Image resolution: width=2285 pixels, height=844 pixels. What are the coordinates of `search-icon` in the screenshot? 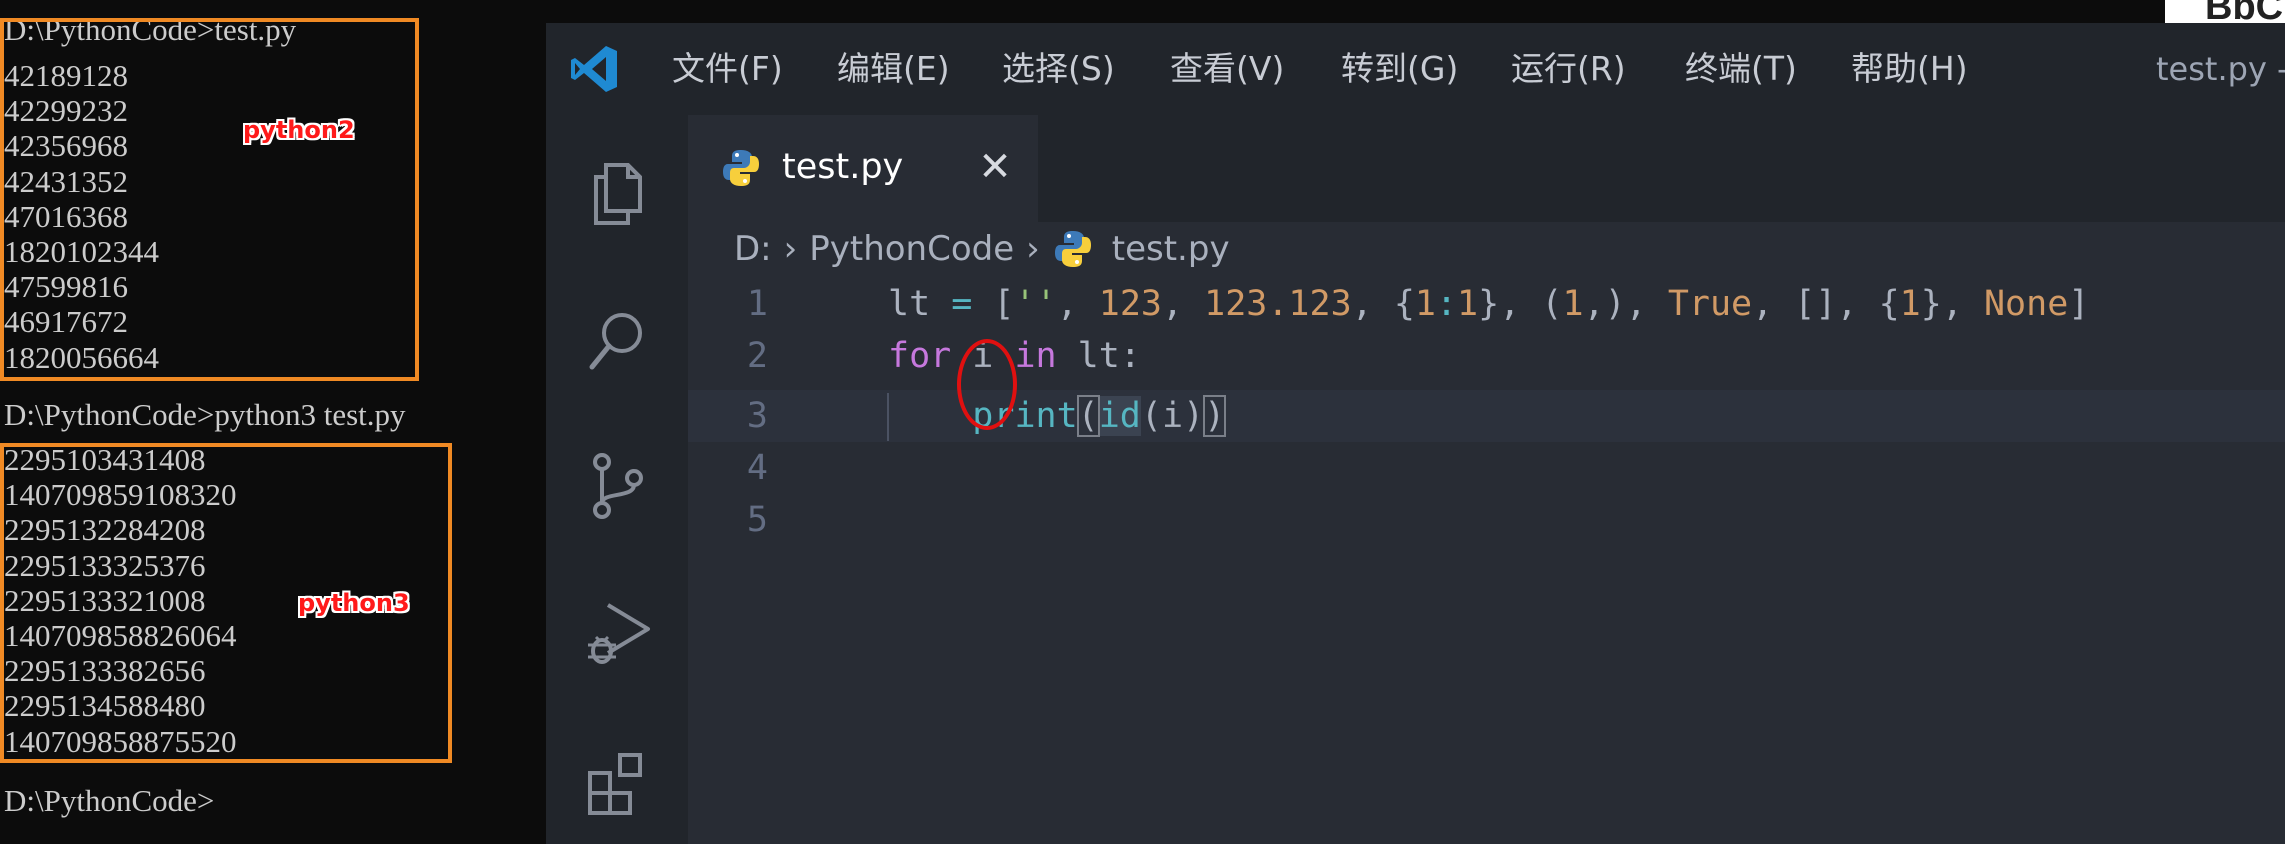 It's located at (618, 341).